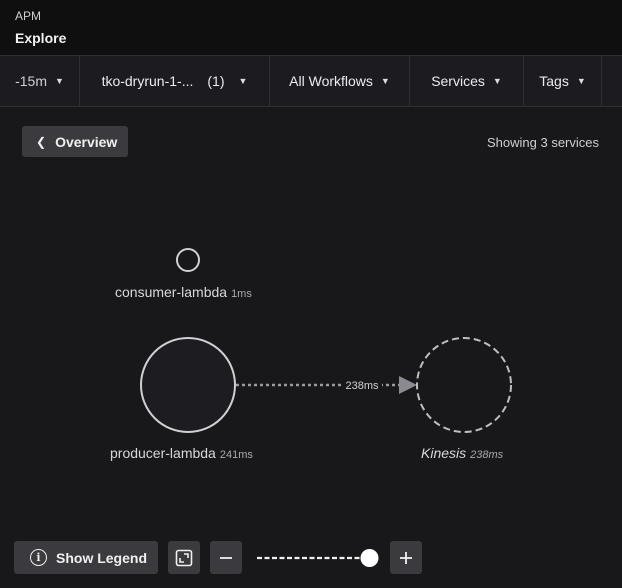 The height and width of the screenshot is (588, 622). I want to click on node-name: producer-lambda, so click(163, 453).